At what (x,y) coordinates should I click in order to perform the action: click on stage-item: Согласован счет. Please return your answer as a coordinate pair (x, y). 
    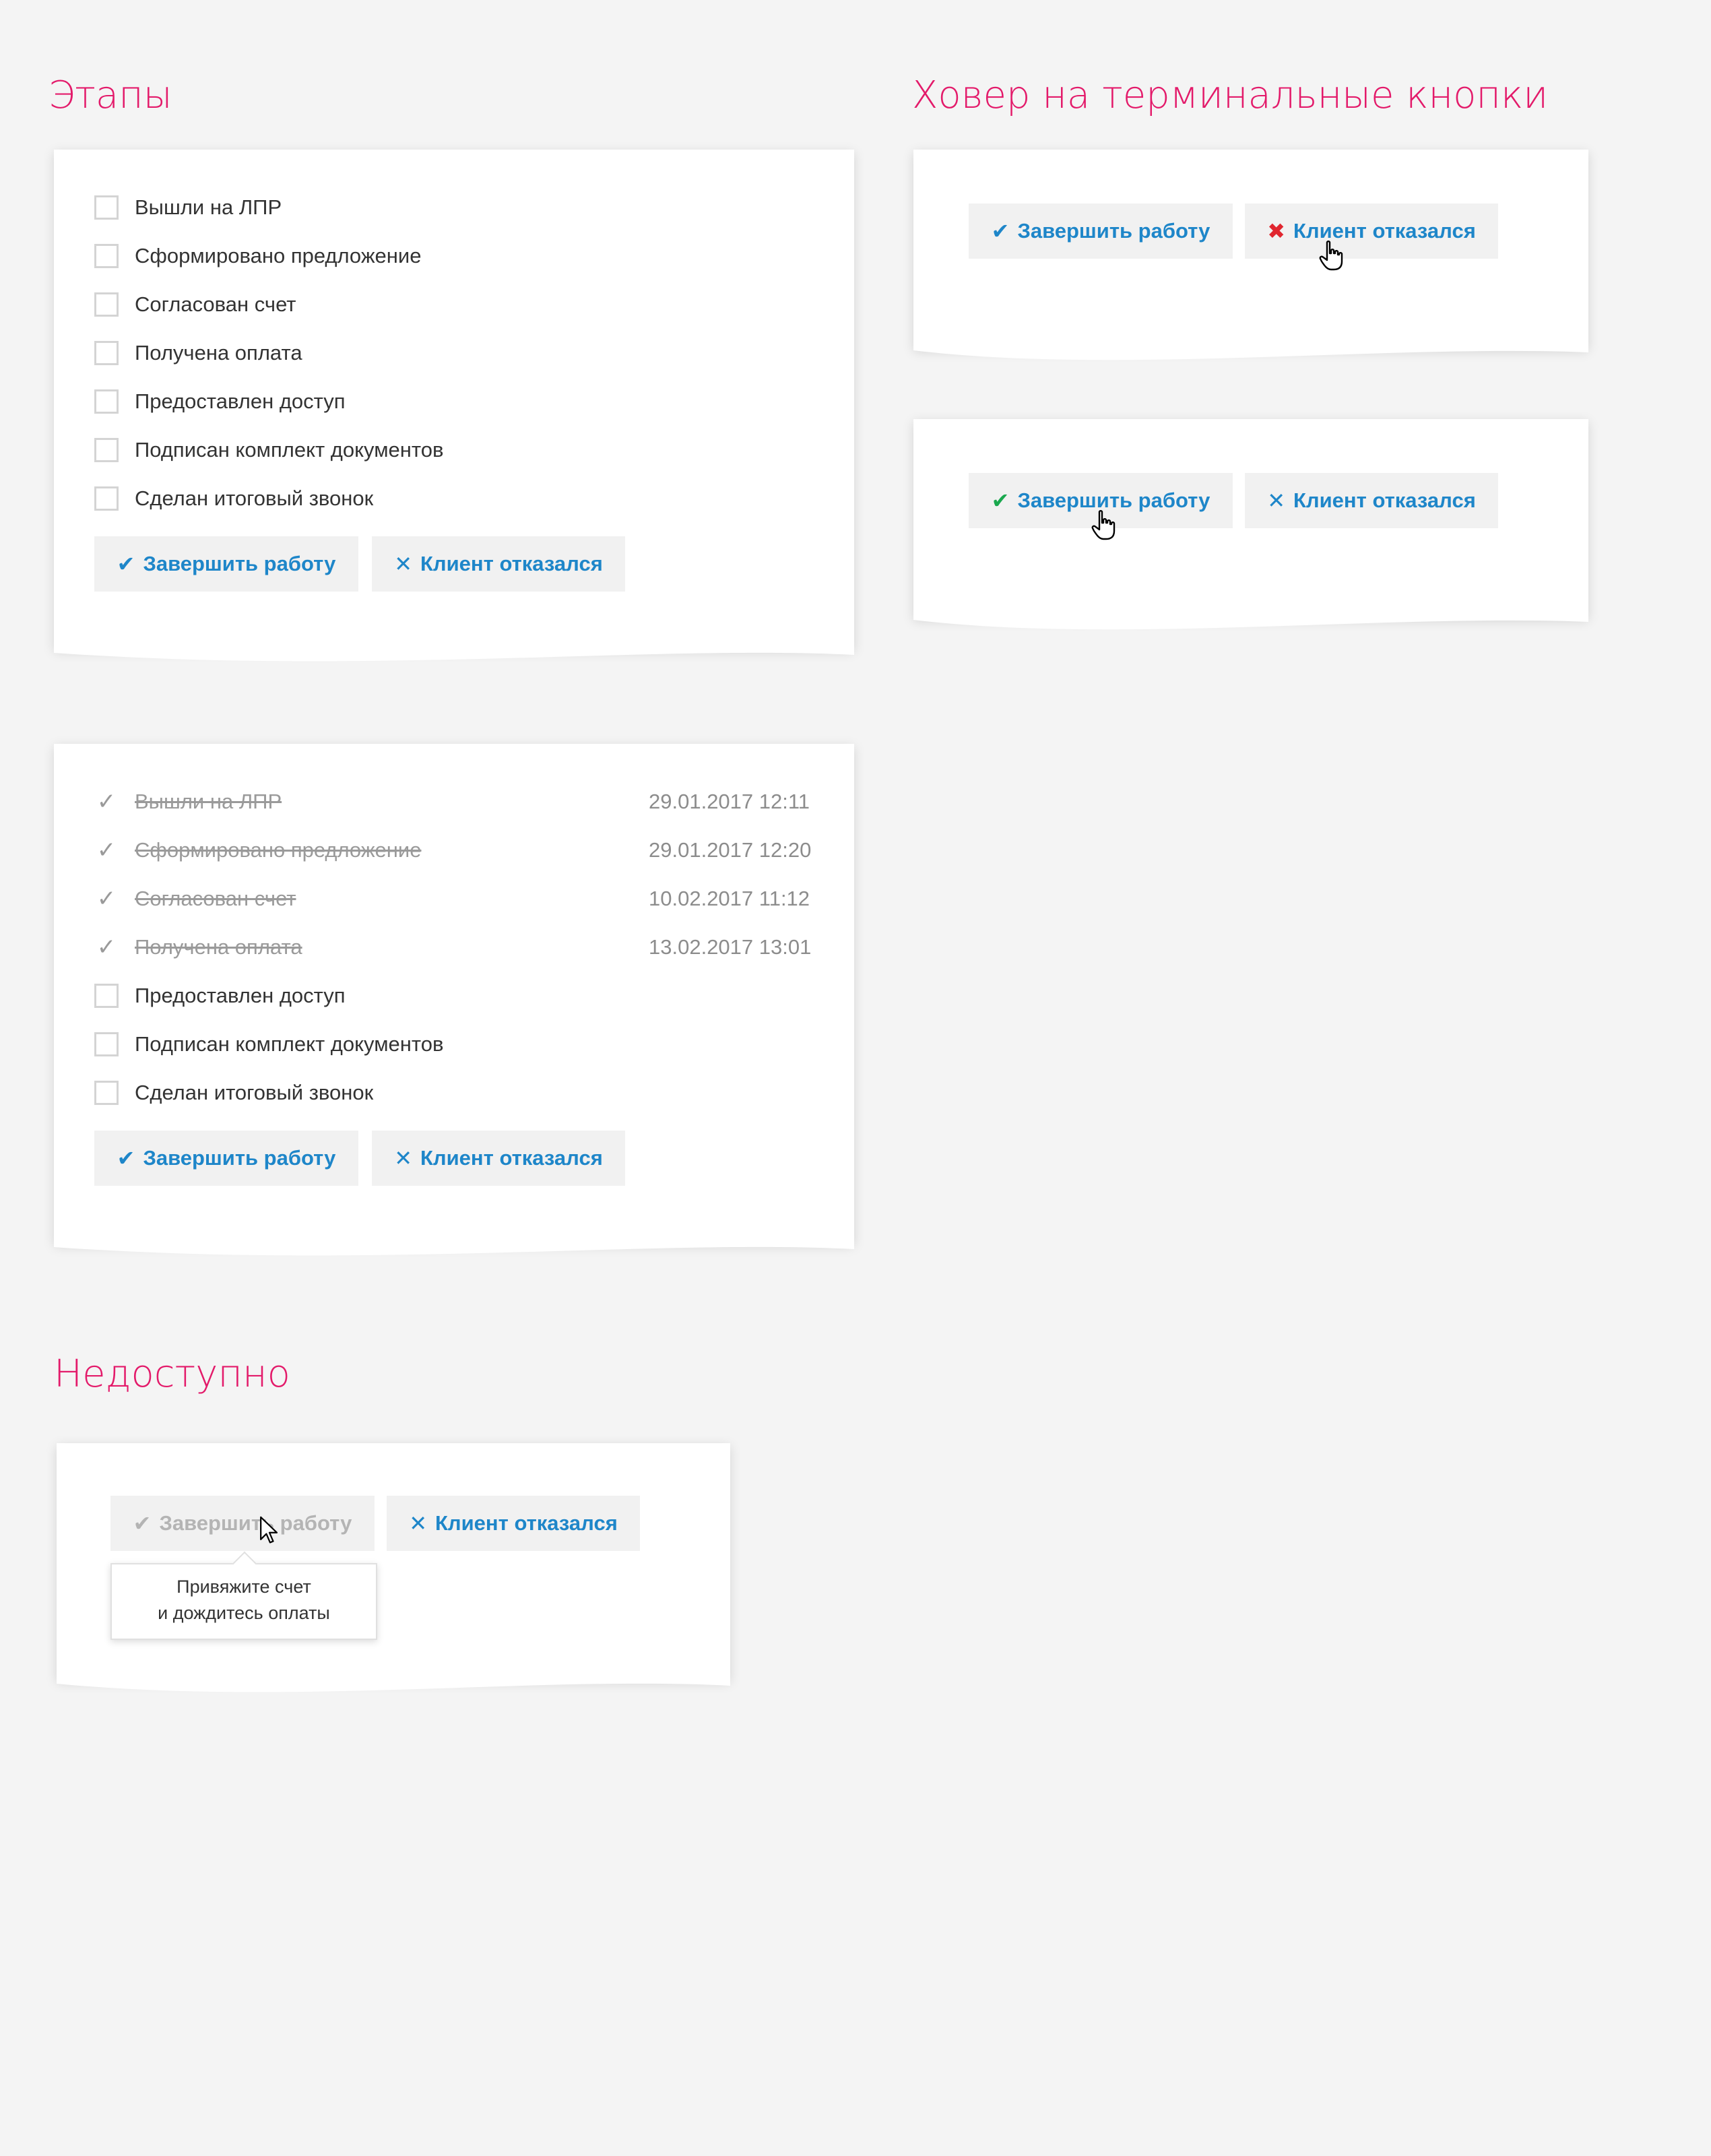
    Looking at the image, I should click on (268, 304).